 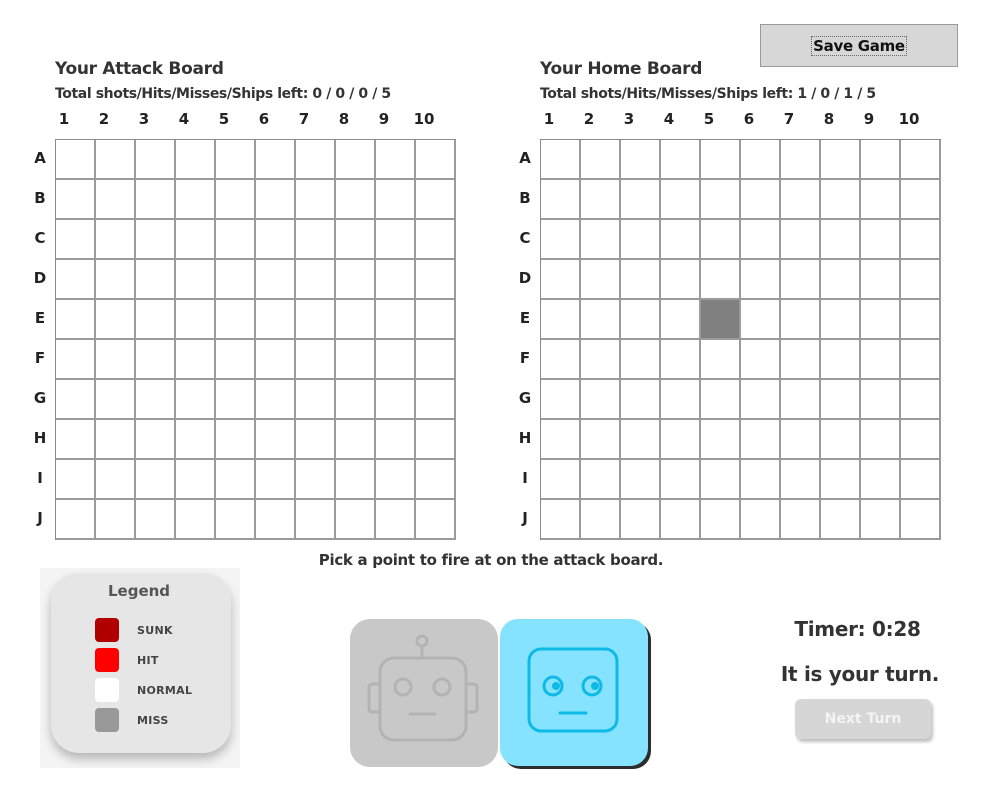 What do you see at coordinates (276, 320) in the screenshot?
I see `board-cell-E6` at bounding box center [276, 320].